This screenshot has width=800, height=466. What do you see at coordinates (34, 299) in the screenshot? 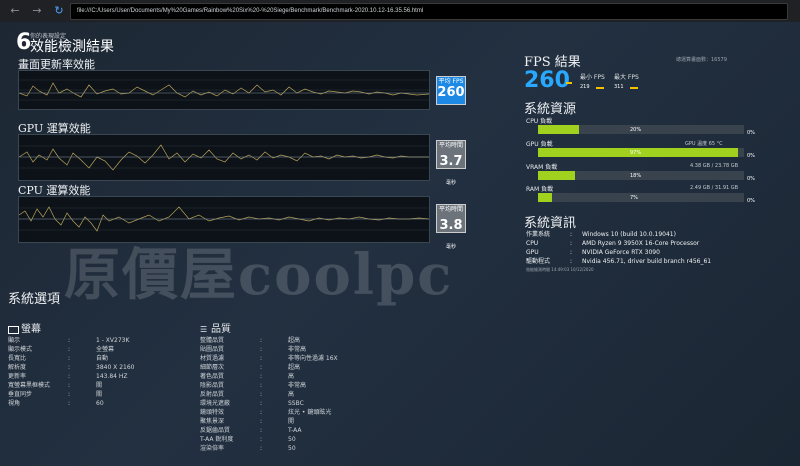
I see `options-title: 系統選項` at bounding box center [34, 299].